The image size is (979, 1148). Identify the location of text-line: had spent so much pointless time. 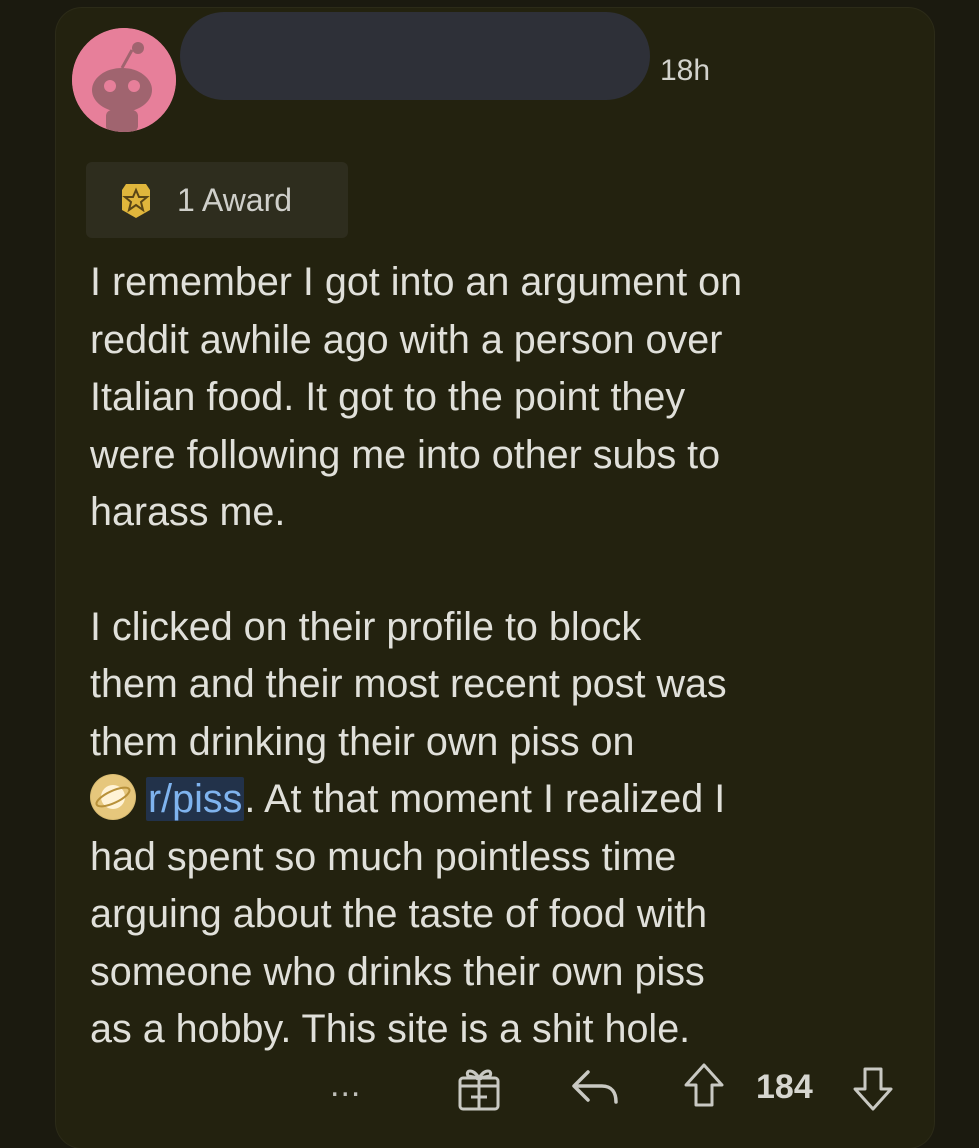
(383, 856).